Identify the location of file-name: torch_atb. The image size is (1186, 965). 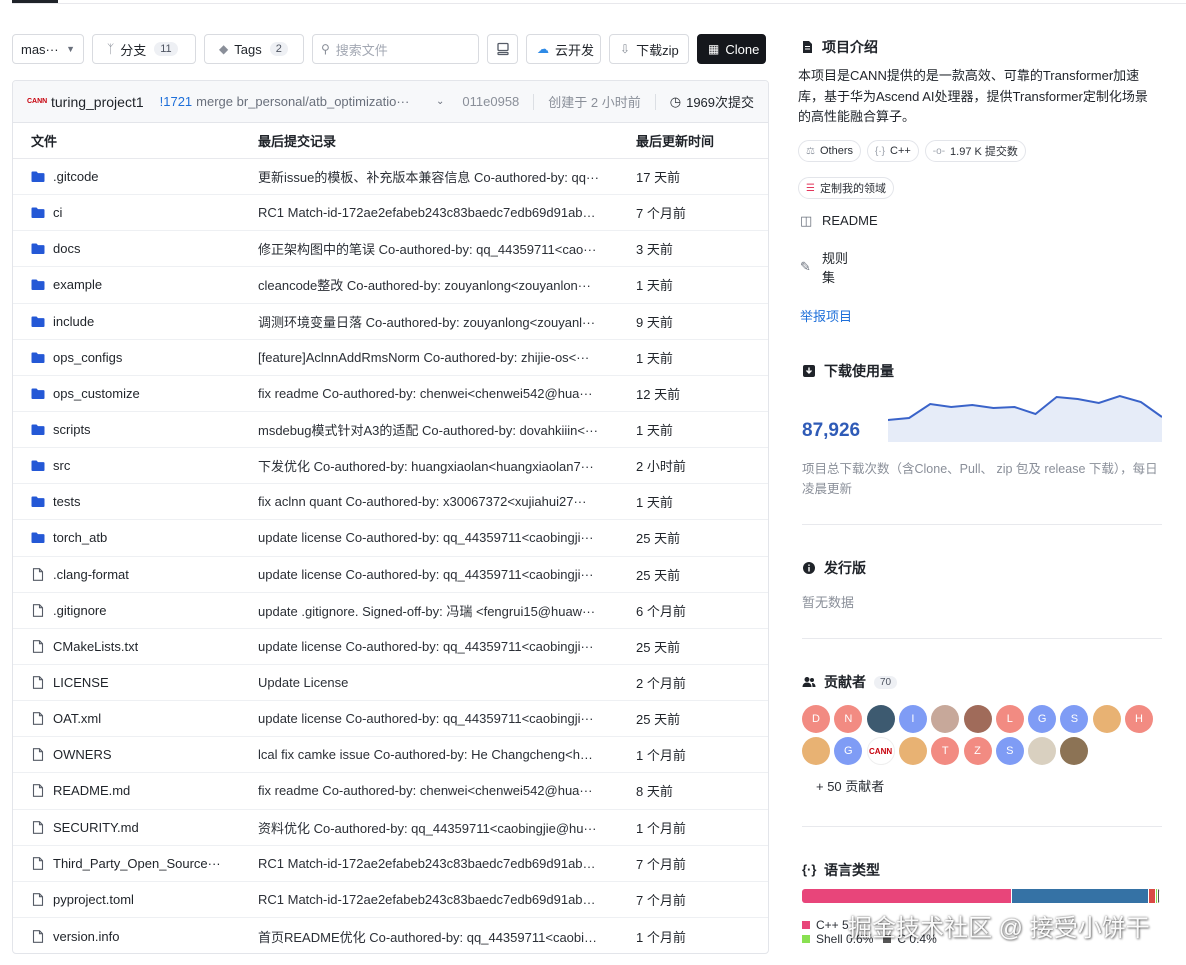
(80, 537).